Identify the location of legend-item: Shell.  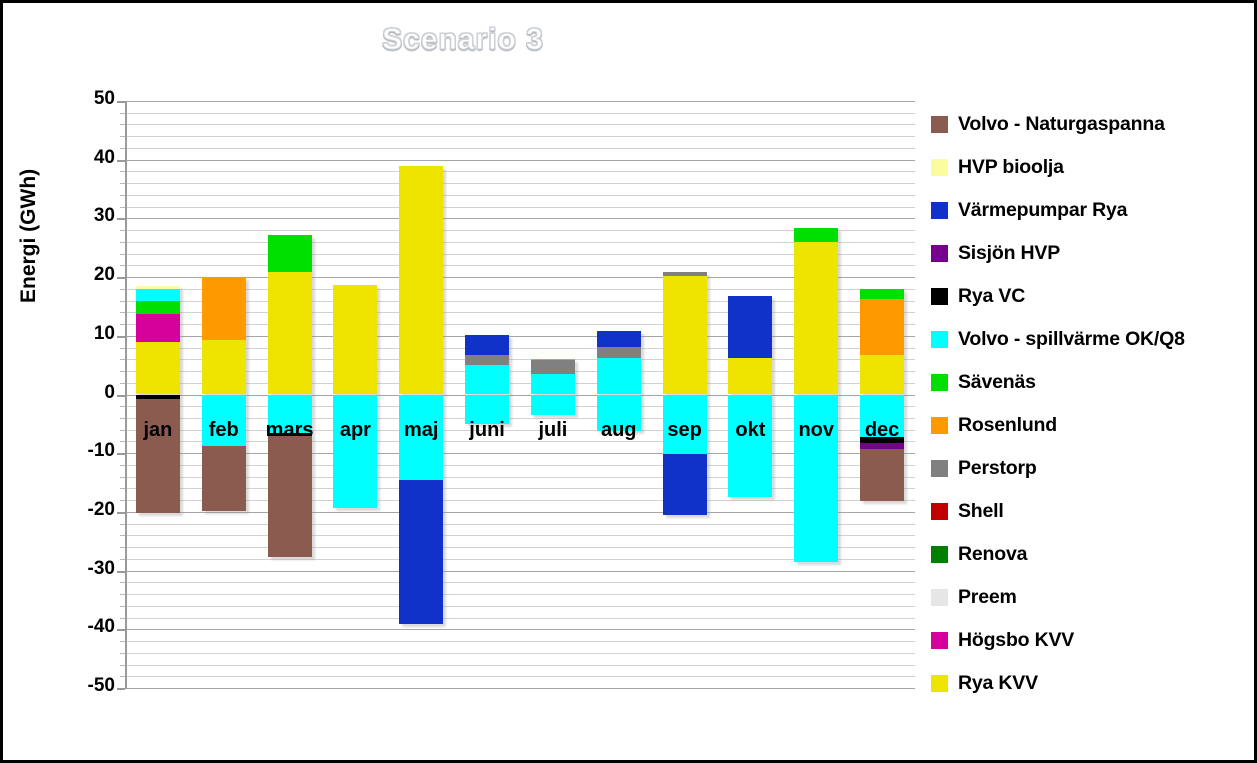
(1090, 511).